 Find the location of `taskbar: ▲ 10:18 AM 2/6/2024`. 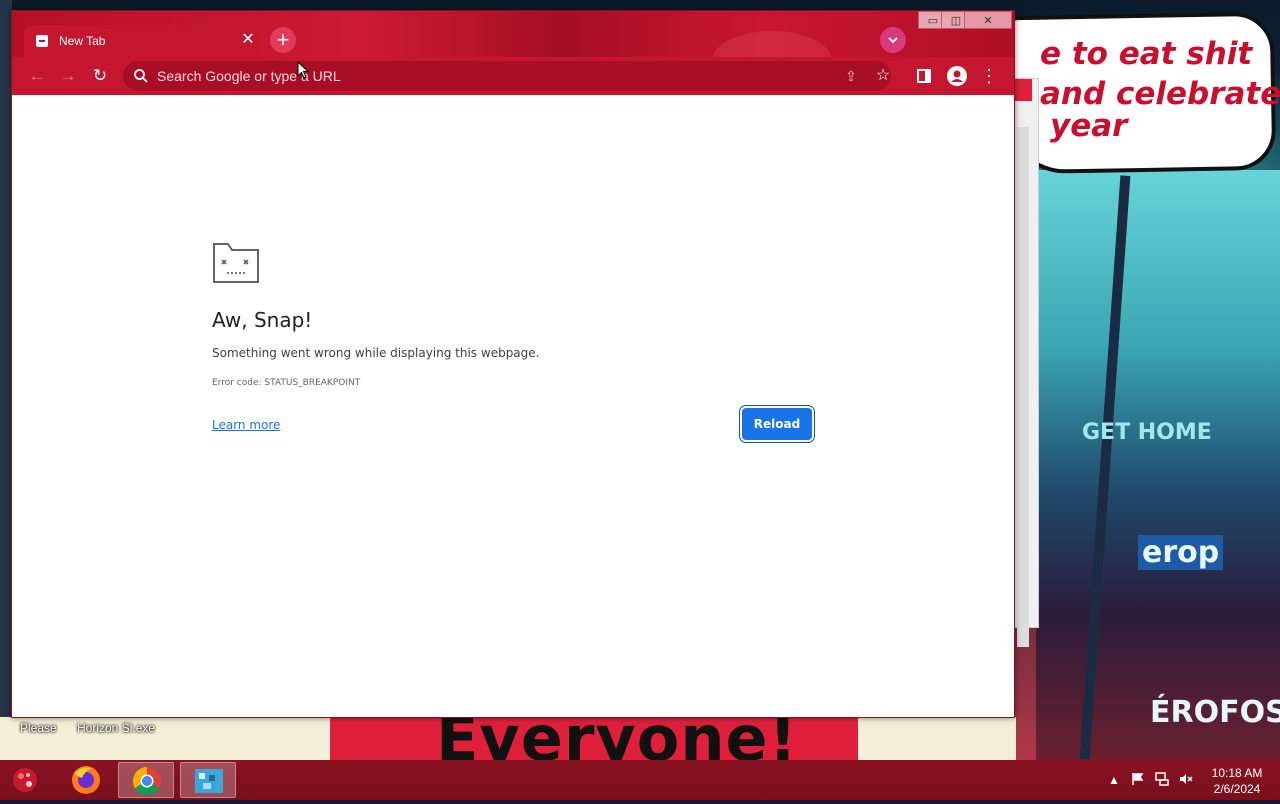

taskbar: ▲ 10:18 AM 2/6/2024 is located at coordinates (640, 780).